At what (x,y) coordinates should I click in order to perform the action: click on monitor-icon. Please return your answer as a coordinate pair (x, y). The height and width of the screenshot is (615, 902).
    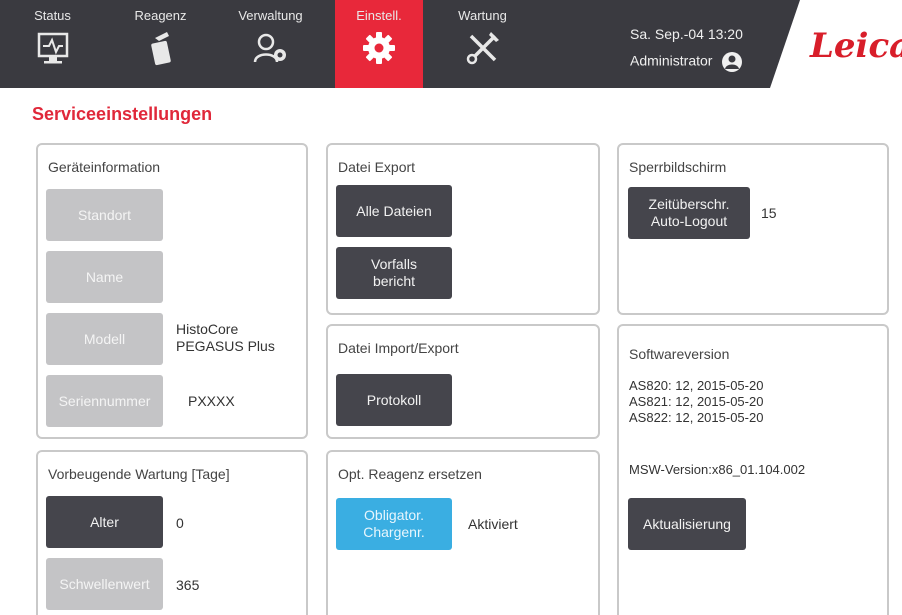
    Looking at the image, I should click on (52, 48).